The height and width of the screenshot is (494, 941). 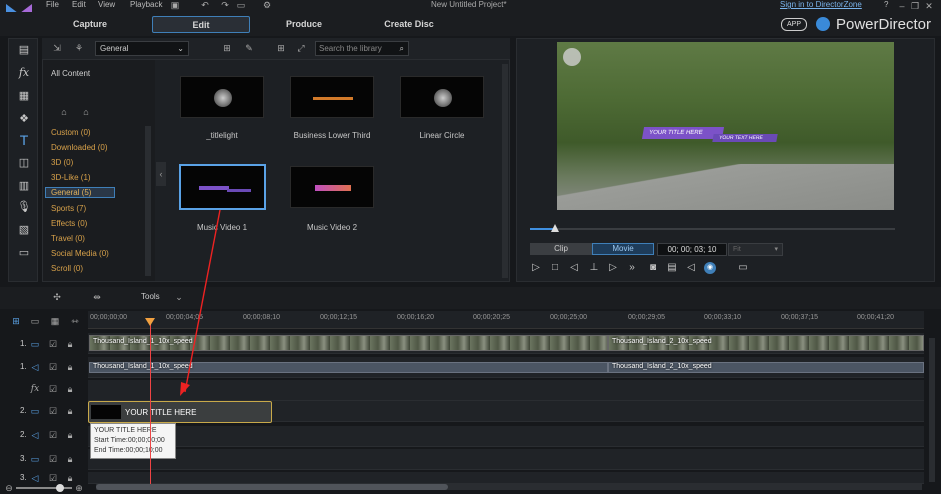 What do you see at coordinates (64, 112) in the screenshot?
I see `tag-add-icon: ⌂` at bounding box center [64, 112].